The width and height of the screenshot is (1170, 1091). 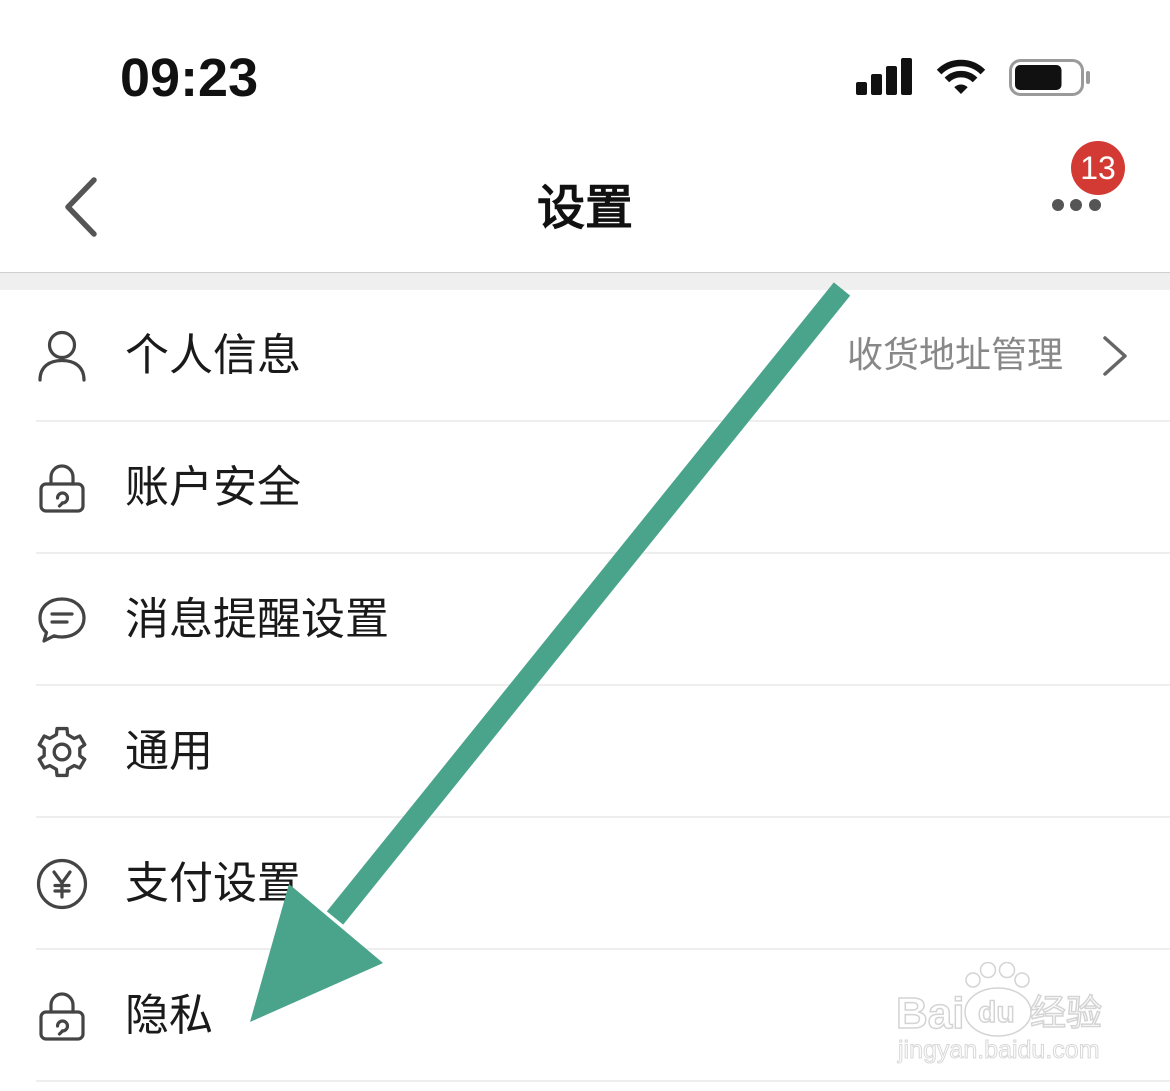 What do you see at coordinates (213, 883) in the screenshot?
I see `row-label: 支付设置` at bounding box center [213, 883].